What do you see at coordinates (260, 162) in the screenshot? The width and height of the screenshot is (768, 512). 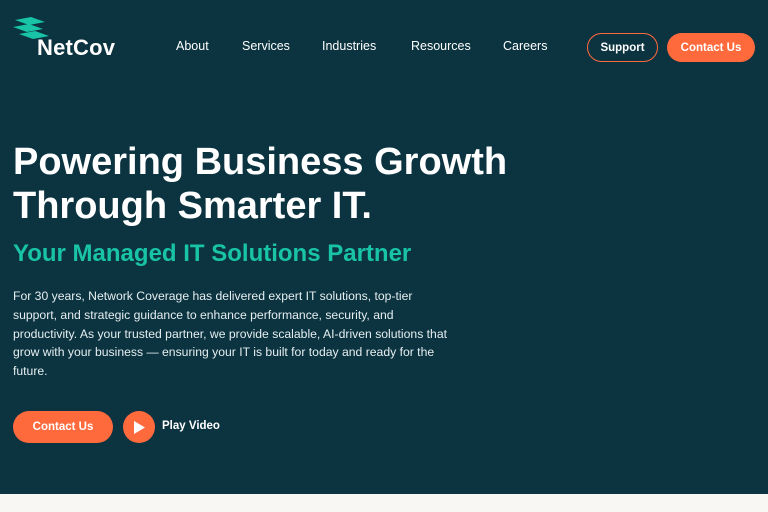 I see `hero-title-line-1: Powering Business Growth` at bounding box center [260, 162].